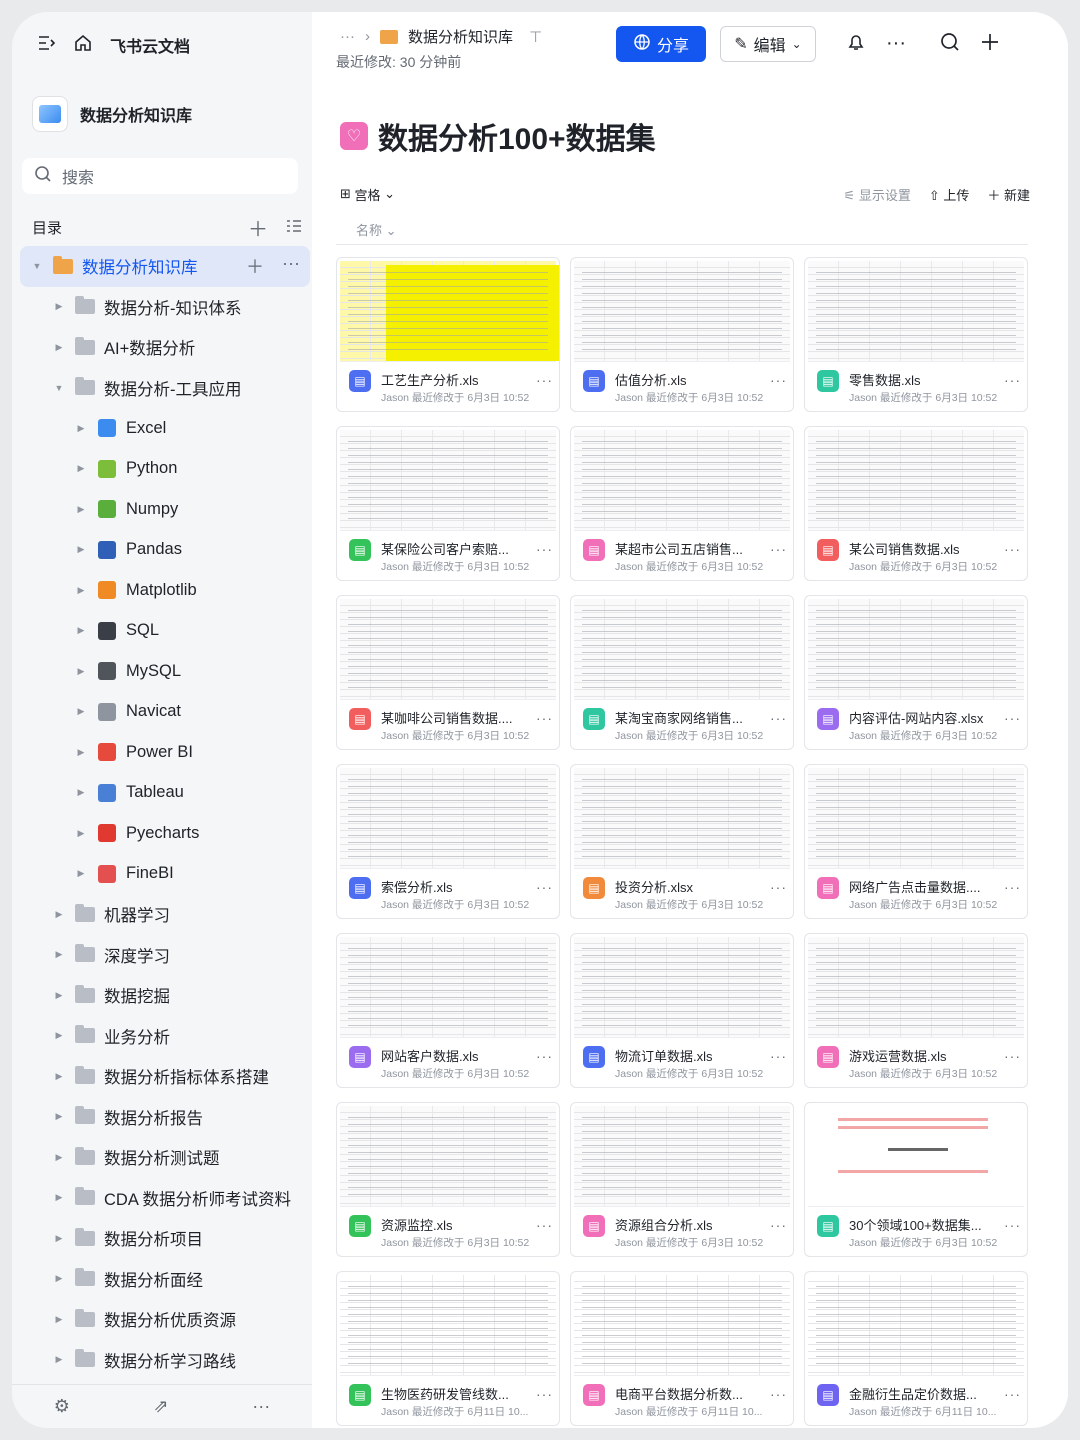  What do you see at coordinates (896, 43) in the screenshot?
I see `more-options-icon: ···` at bounding box center [896, 43].